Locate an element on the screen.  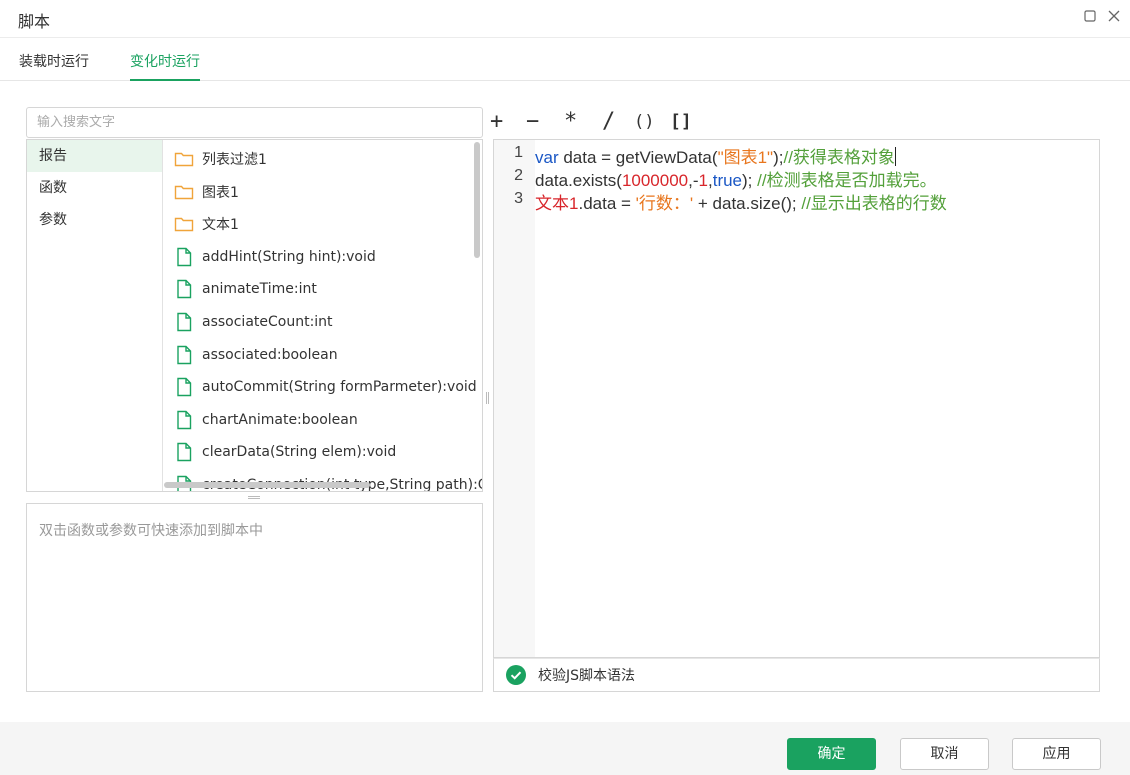
list-item: animateTime:int is located at coordinates (245, 289).